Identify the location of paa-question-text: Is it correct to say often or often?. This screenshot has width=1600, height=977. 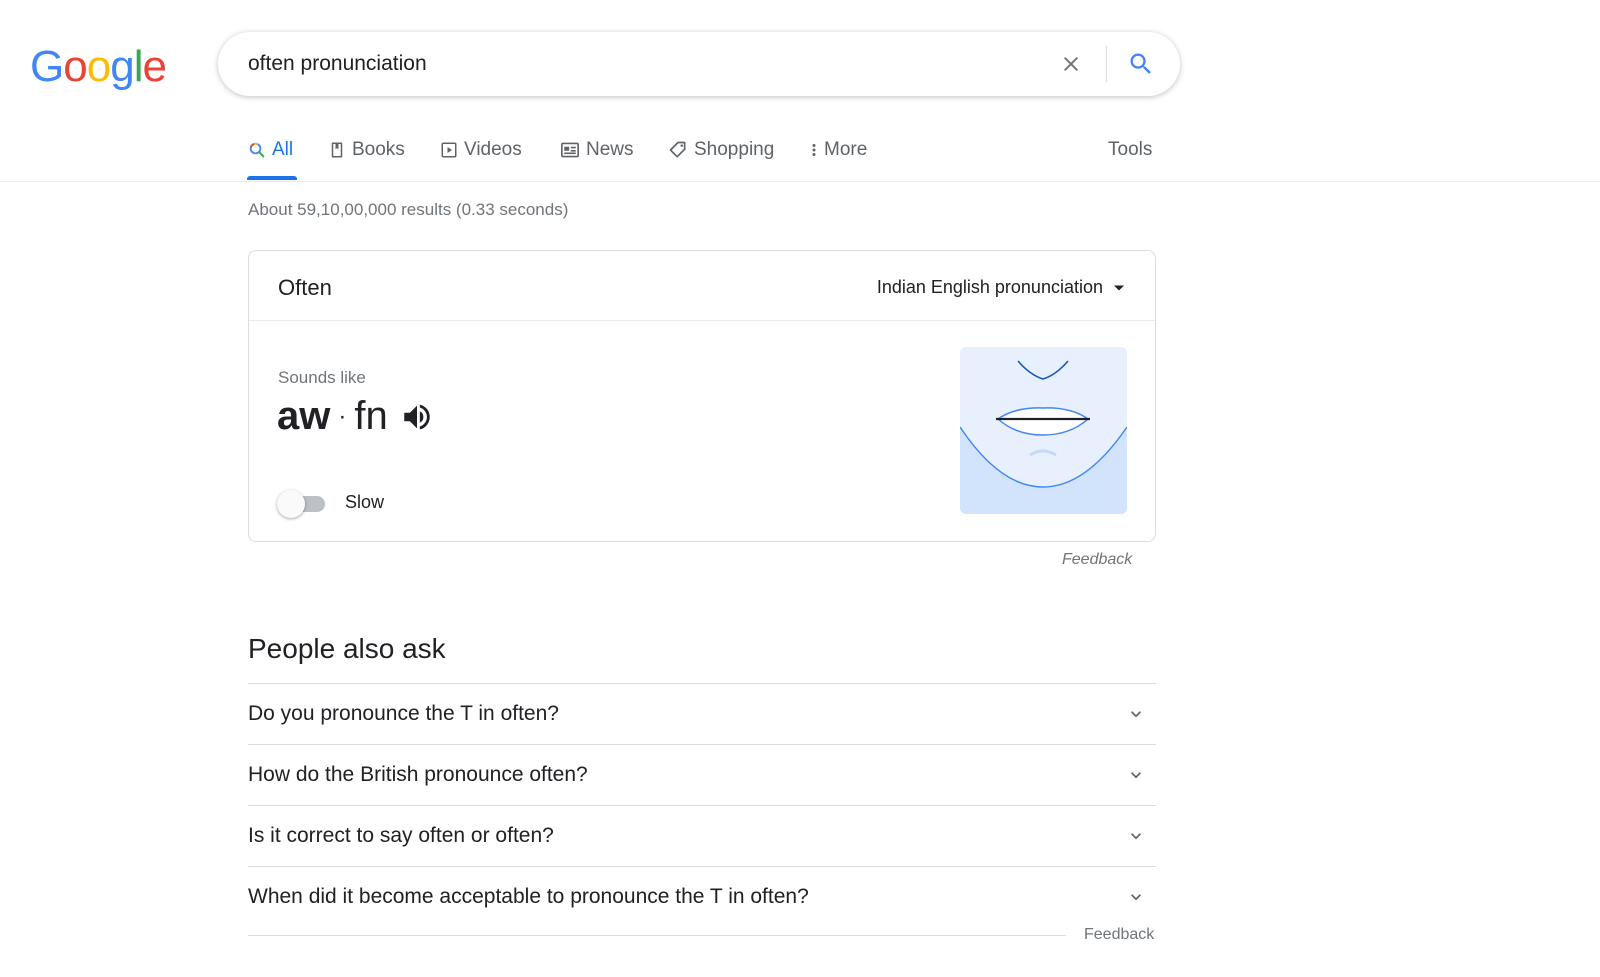
(401, 835).